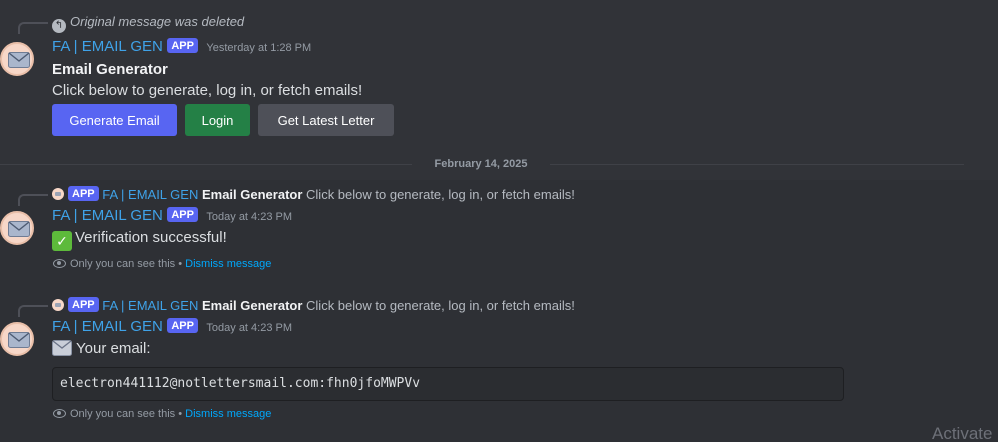  Describe the element at coordinates (114, 120) in the screenshot. I see `generate-email-button: Generate Email` at that location.